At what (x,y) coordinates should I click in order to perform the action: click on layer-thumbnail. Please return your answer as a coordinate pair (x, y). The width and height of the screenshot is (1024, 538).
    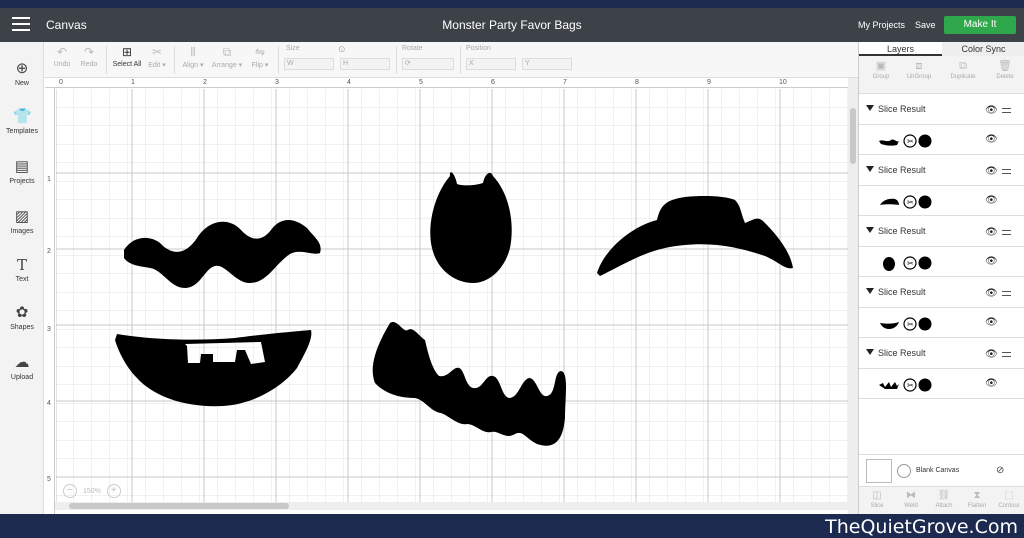
    Looking at the image, I should click on (889, 201).